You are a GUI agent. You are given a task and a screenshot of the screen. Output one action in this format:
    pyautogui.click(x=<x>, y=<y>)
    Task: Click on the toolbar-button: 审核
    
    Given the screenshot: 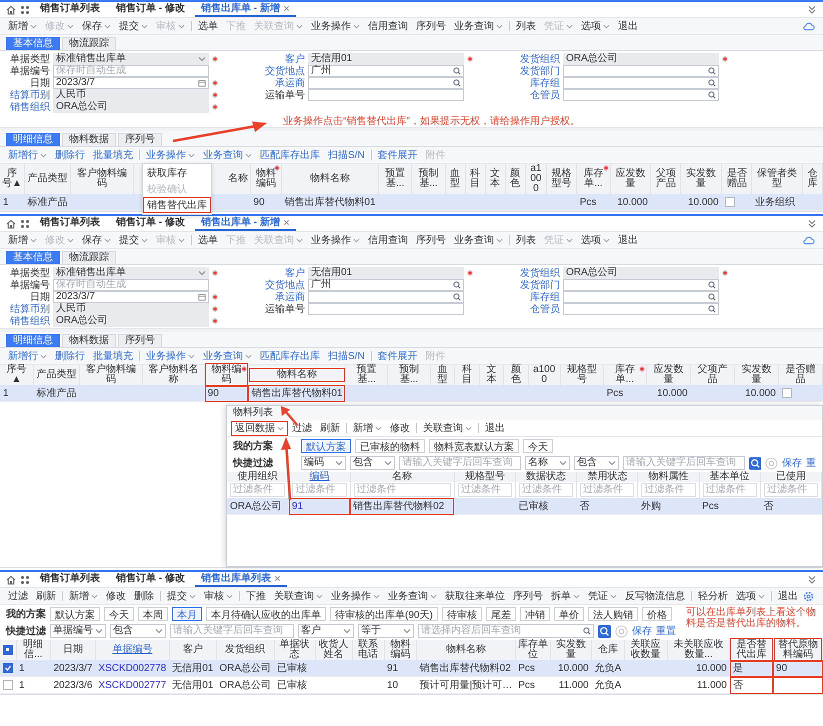 What is the action you would take?
    pyautogui.click(x=218, y=596)
    